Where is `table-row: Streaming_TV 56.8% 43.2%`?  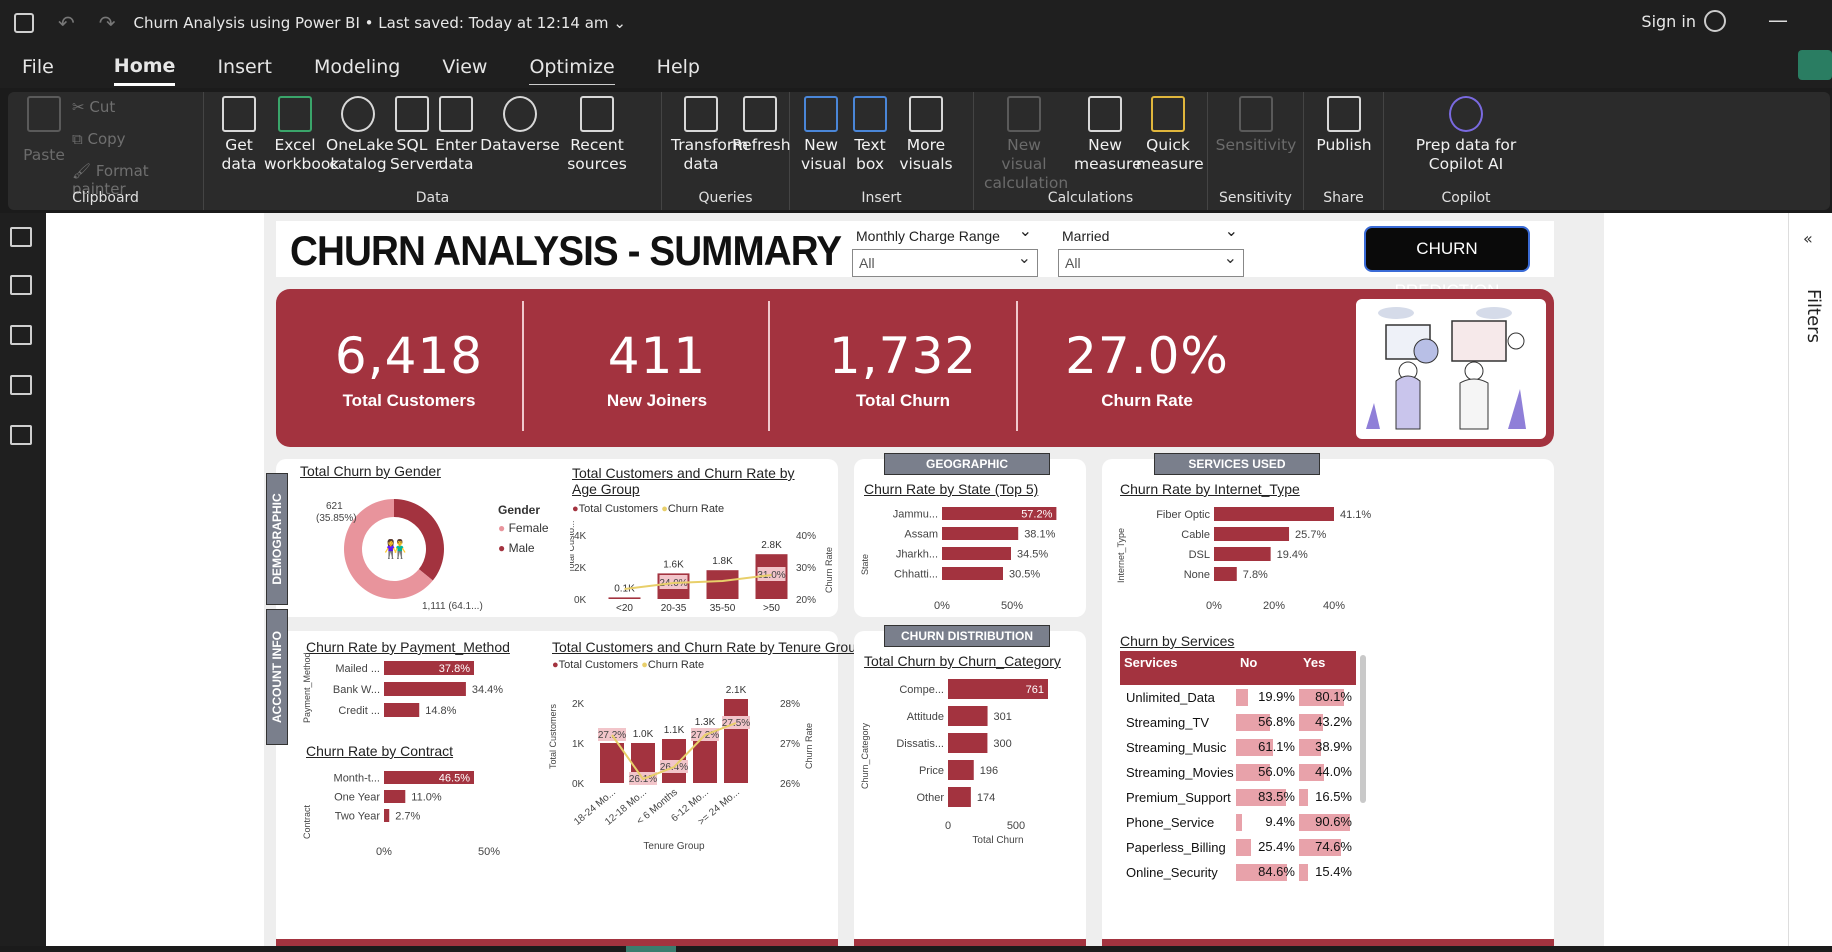
table-row: Streaming_TV 56.8% 43.2% is located at coordinates (1238, 722).